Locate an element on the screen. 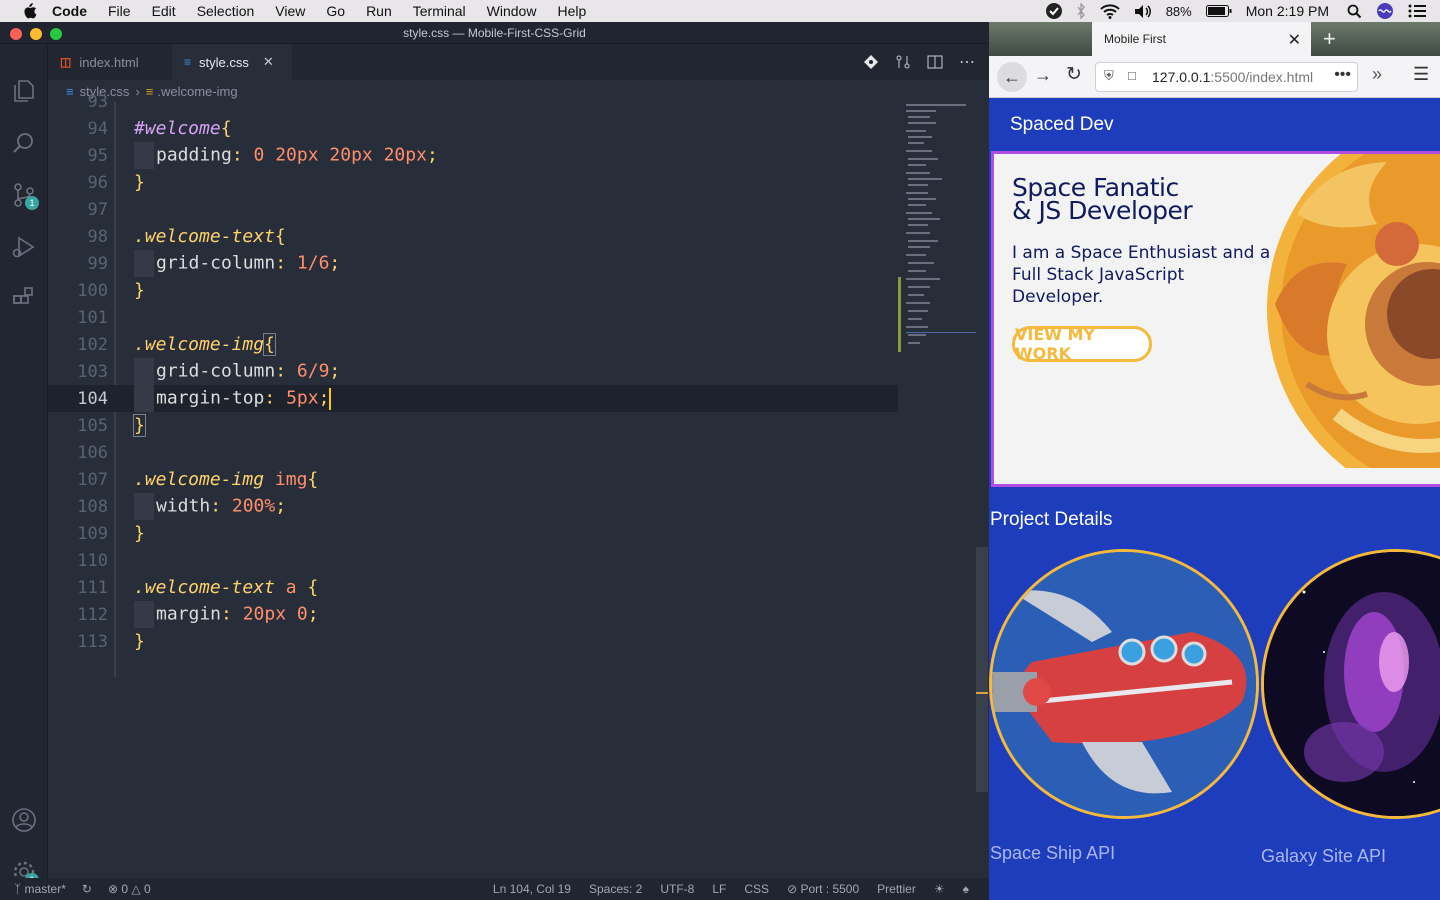  wifi-icon is located at coordinates (1110, 11).